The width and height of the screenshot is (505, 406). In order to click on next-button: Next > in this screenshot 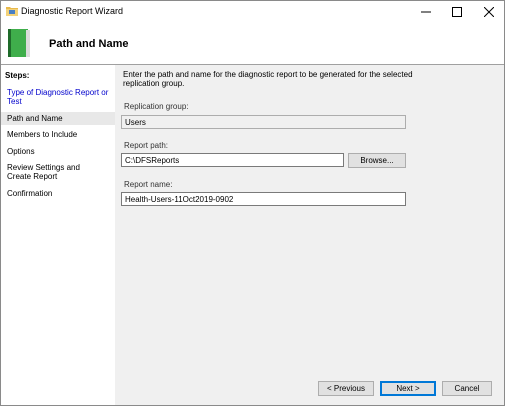, I will do `click(408, 388)`.